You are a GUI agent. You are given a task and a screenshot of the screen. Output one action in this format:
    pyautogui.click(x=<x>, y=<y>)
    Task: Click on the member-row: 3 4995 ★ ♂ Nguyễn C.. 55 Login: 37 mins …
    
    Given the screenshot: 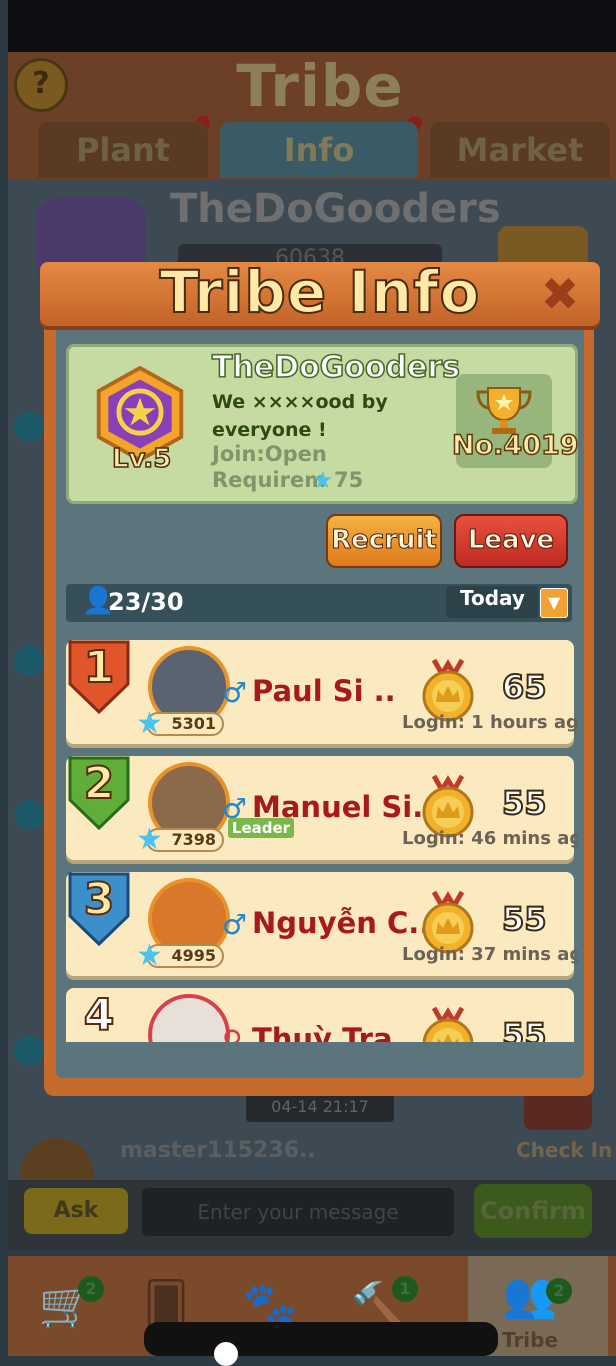 What is the action you would take?
    pyautogui.click(x=322, y=924)
    